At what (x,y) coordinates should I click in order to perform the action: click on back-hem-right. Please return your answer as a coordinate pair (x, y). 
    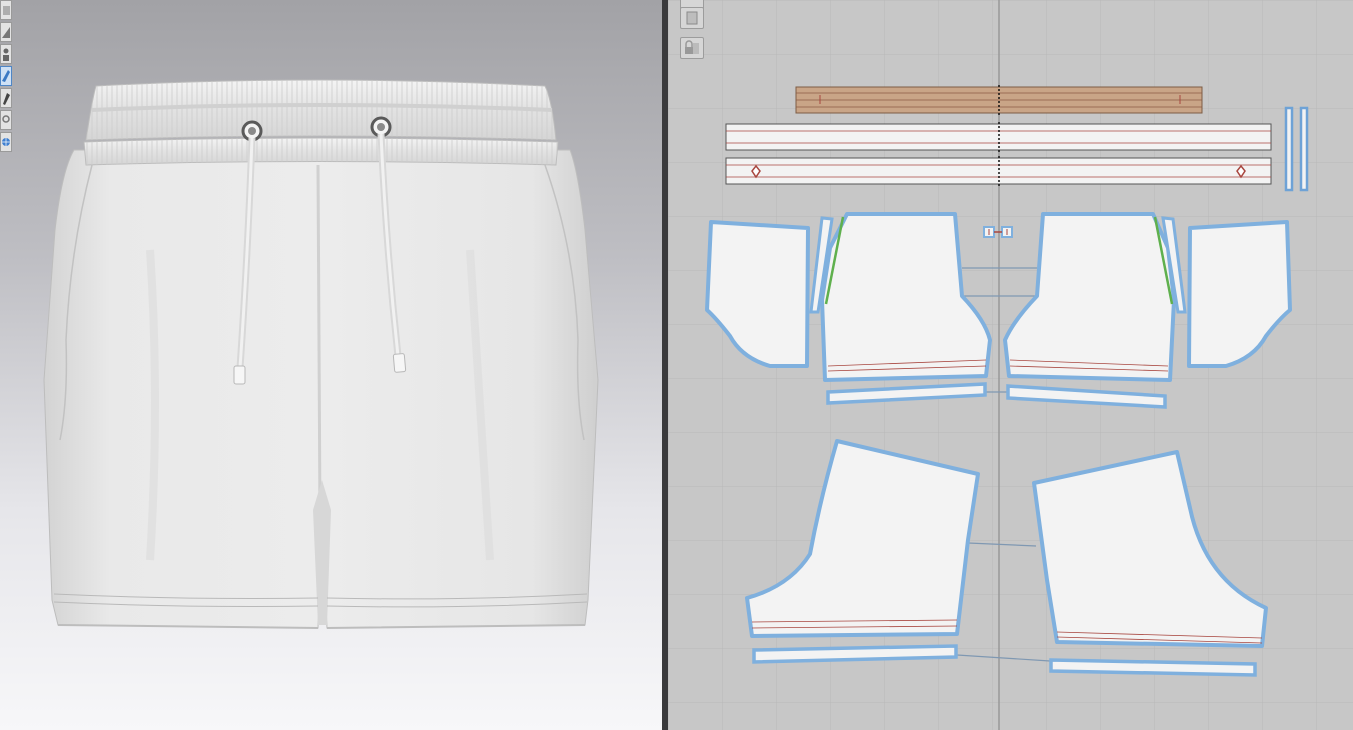
    Looking at the image, I should click on (1153, 667).